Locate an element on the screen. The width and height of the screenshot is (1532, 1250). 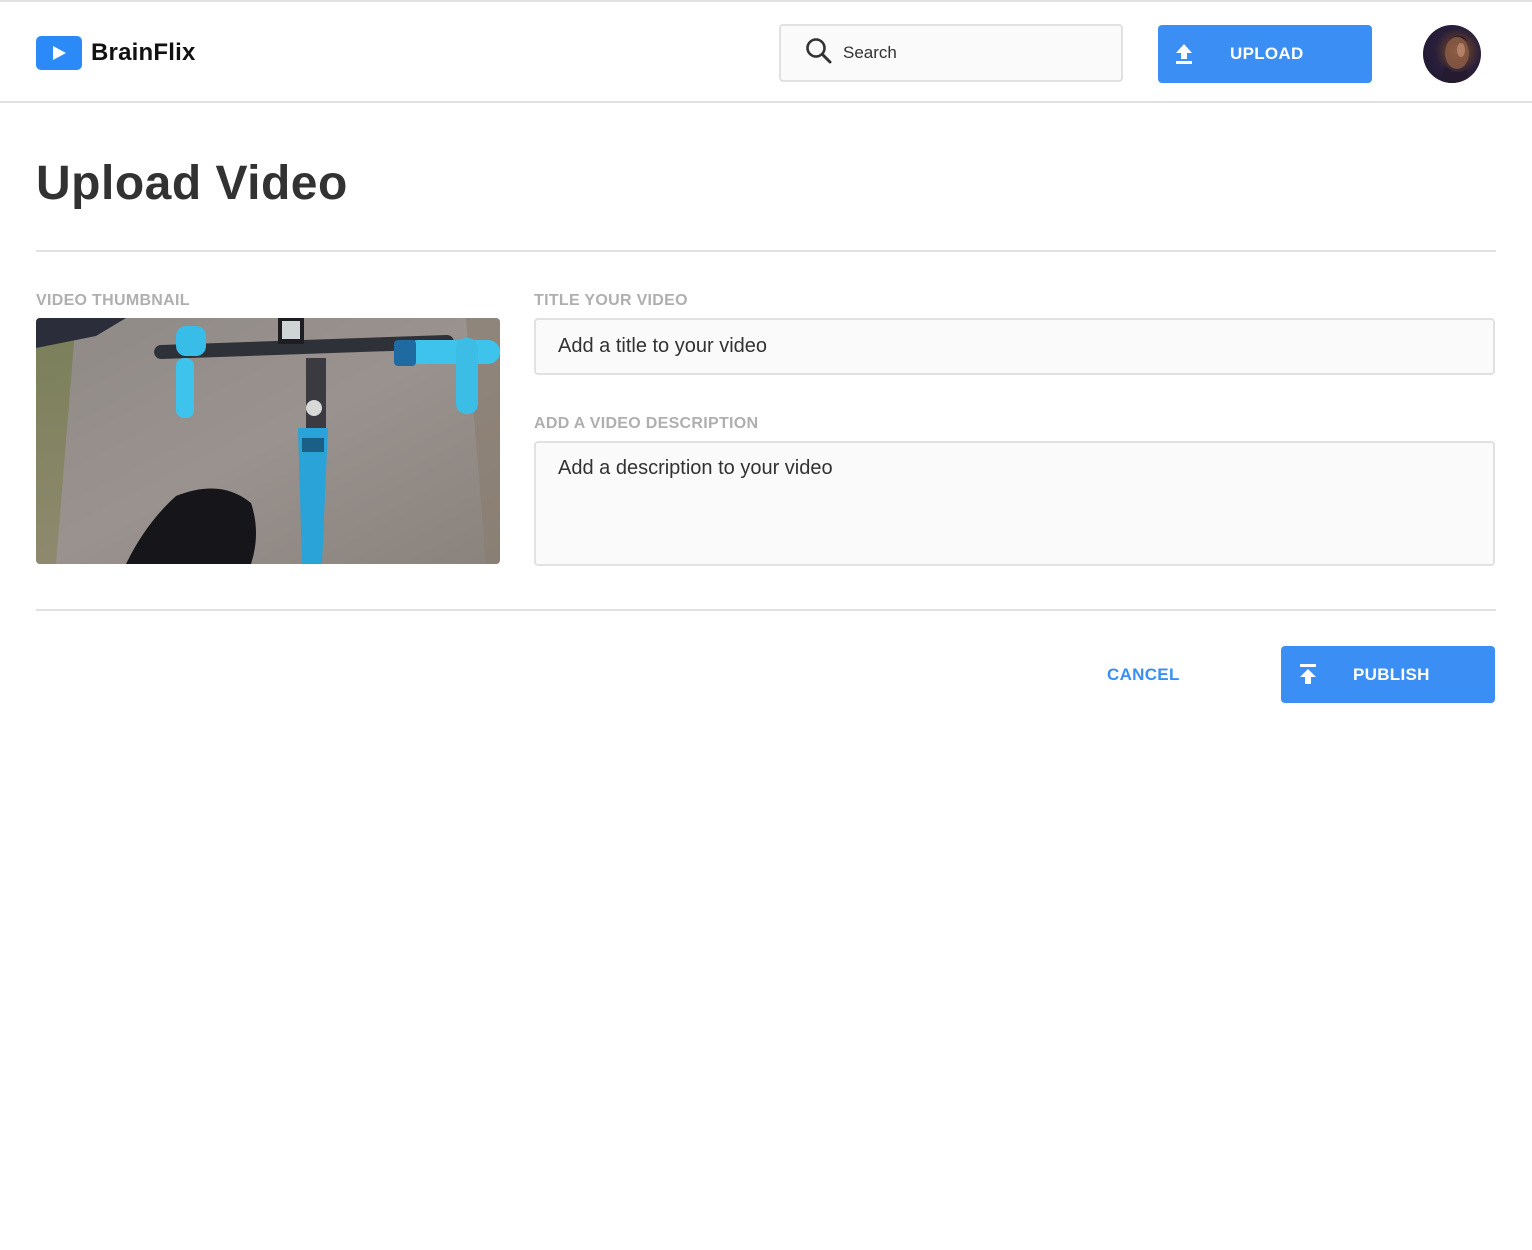
publish-button: PUBLISH is located at coordinates (1388, 674).